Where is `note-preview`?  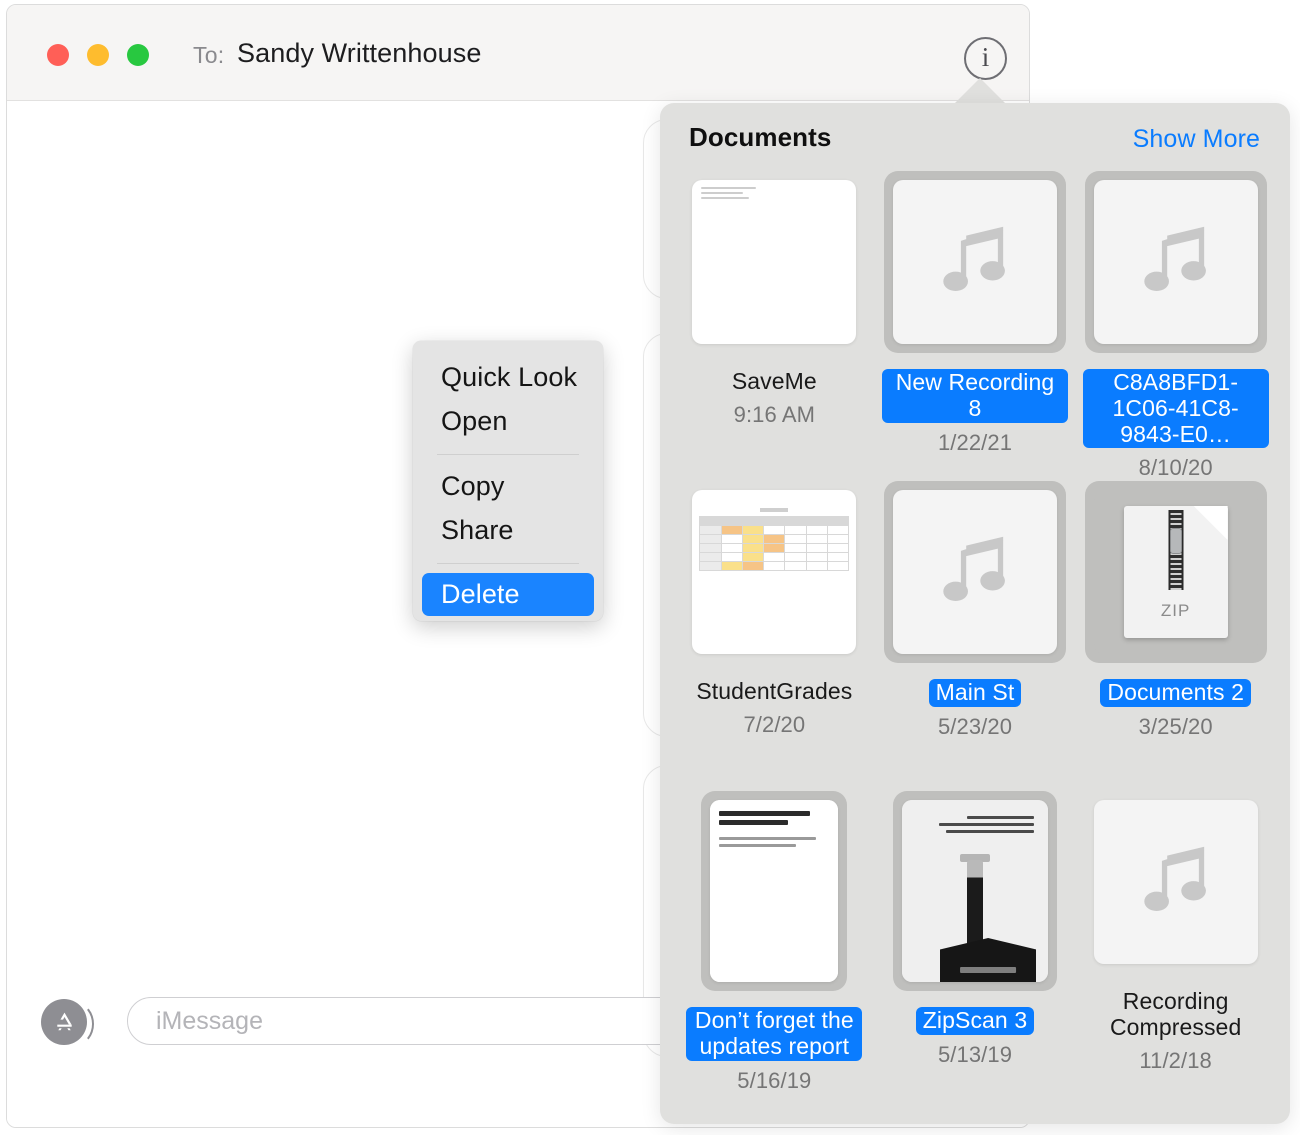 note-preview is located at coordinates (774, 891).